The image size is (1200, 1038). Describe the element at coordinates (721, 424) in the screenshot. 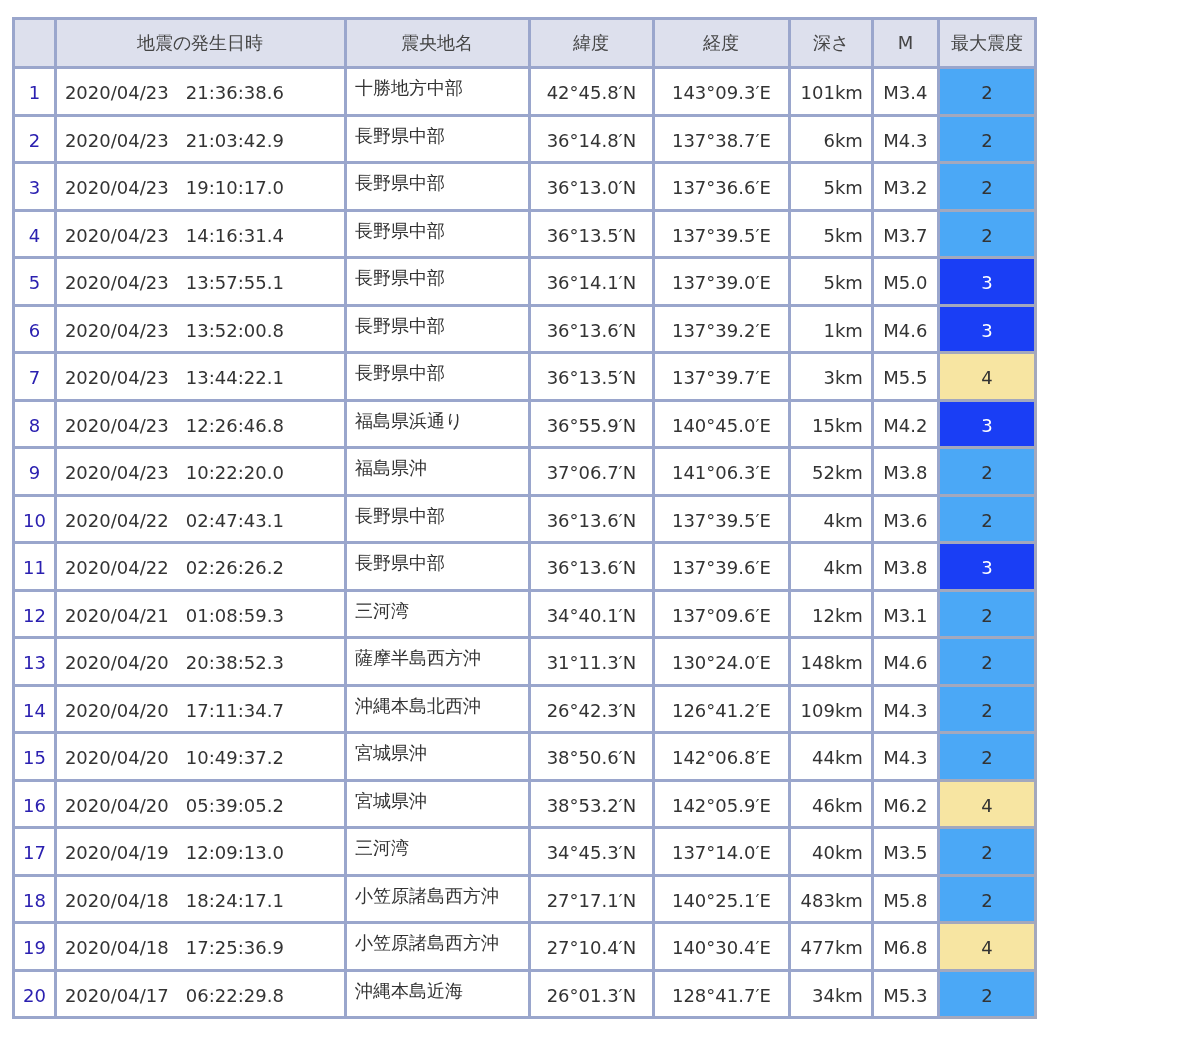

I see `table-cell: 140°45.0′E` at that location.